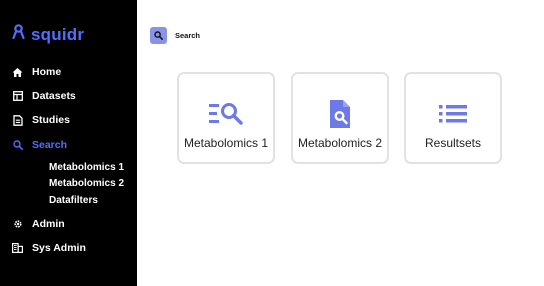  What do you see at coordinates (58, 34) in the screenshot?
I see `brand-name: squidr` at bounding box center [58, 34].